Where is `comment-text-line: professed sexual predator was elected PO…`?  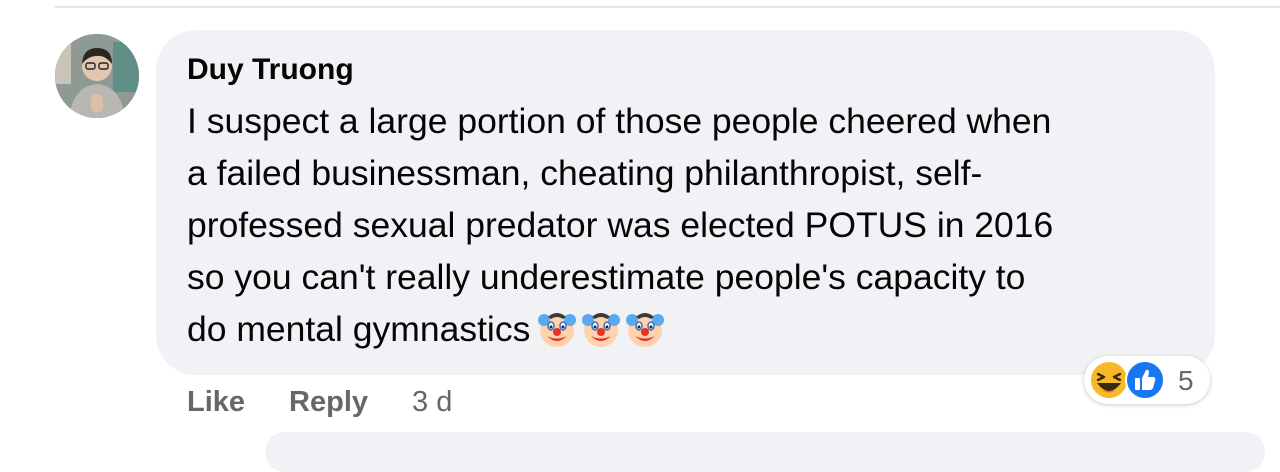
comment-text-line: professed sexual predator was elected PO… is located at coordinates (620, 225).